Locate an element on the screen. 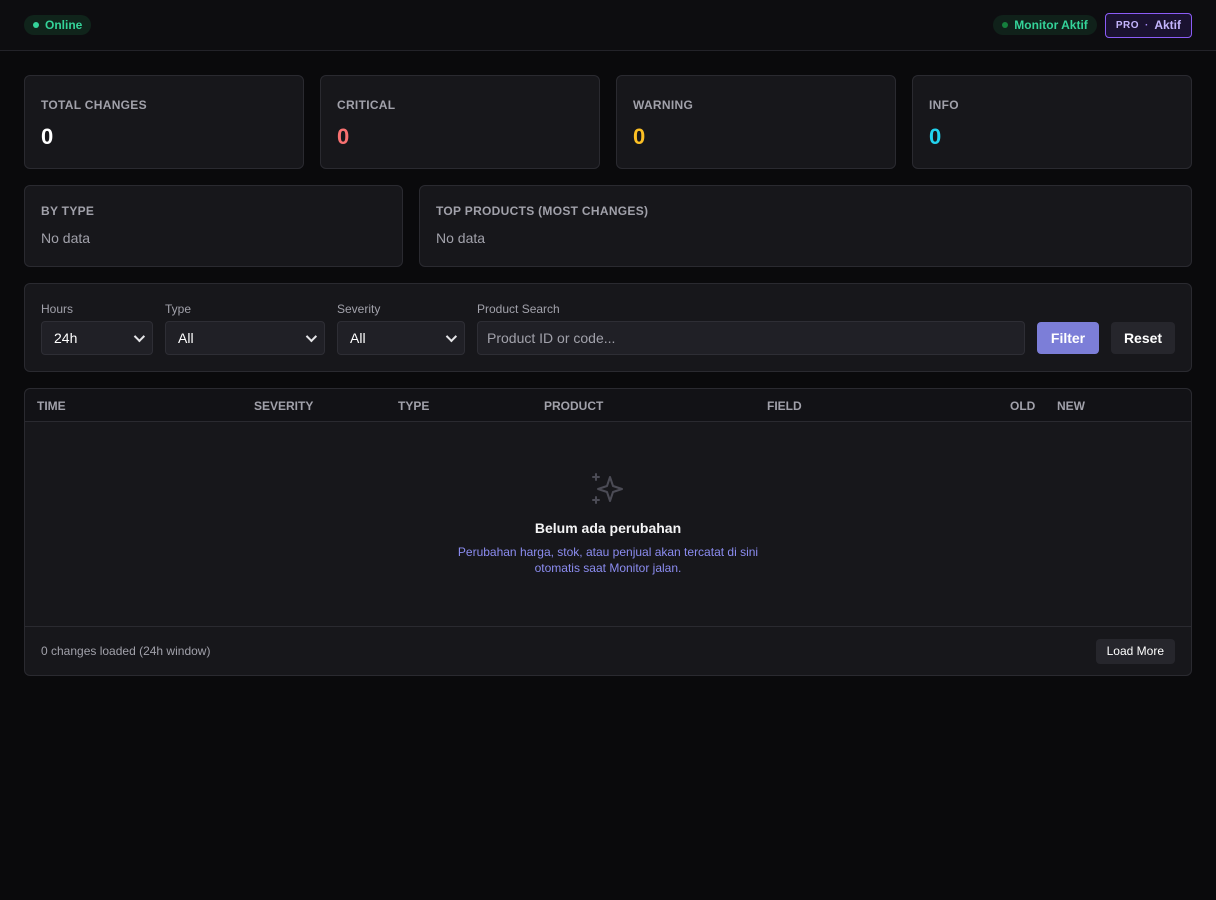  hours-select: 24h is located at coordinates (97, 338).